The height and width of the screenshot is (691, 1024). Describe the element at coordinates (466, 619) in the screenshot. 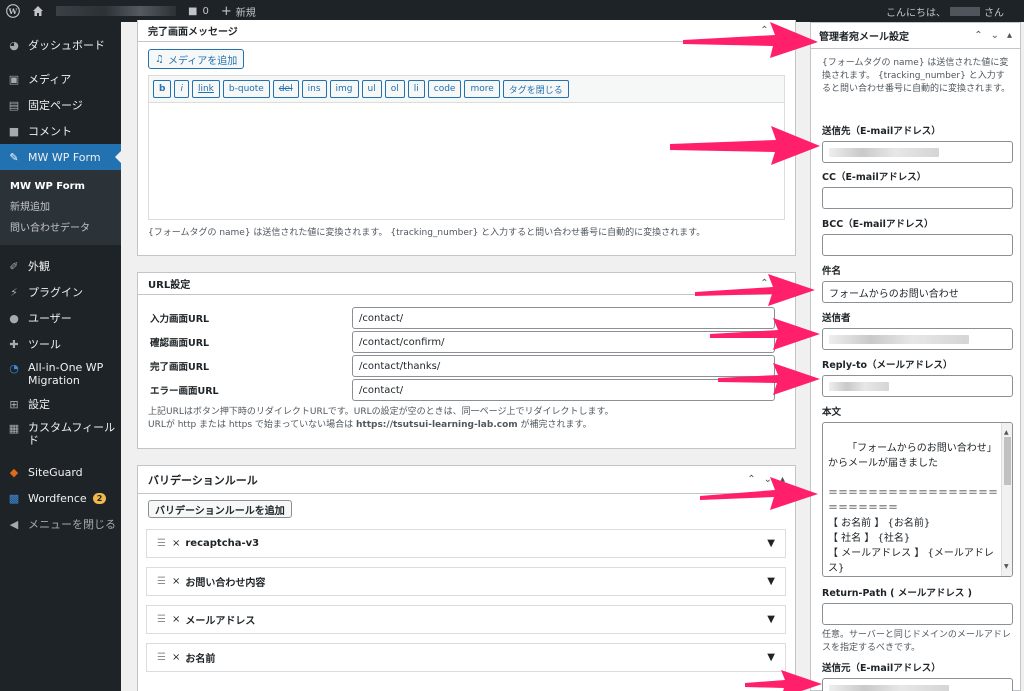

I see `validation-rule-row: ☰ × メールアドレス ▼` at that location.